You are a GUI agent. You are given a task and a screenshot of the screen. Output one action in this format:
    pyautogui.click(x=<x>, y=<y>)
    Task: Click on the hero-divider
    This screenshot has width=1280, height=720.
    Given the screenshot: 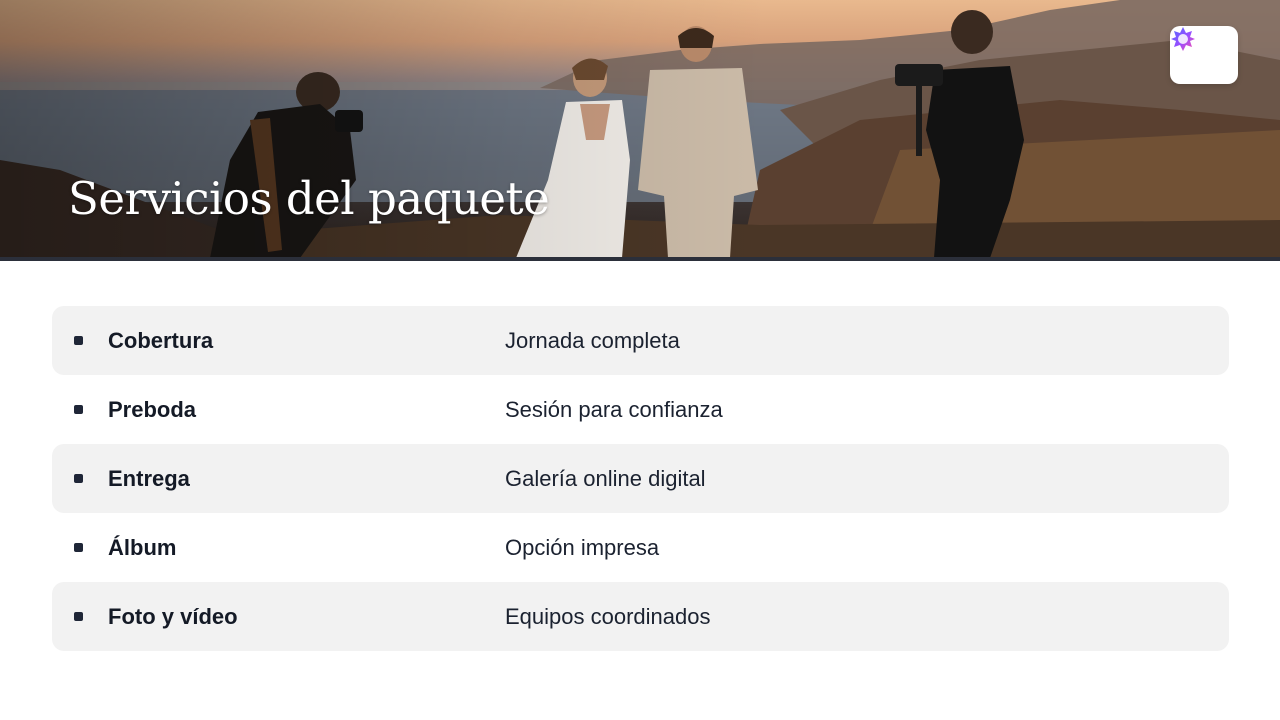 What is the action you would take?
    pyautogui.click(x=640, y=259)
    